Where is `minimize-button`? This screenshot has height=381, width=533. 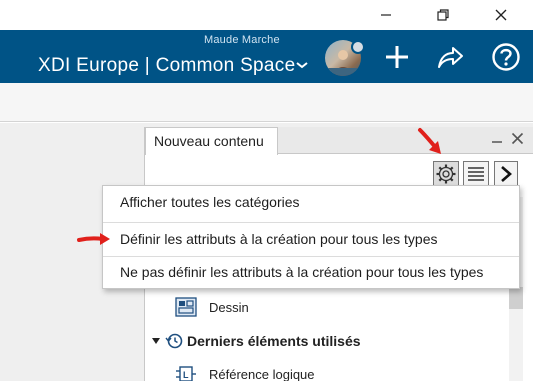
minimize-button is located at coordinates (386, 15).